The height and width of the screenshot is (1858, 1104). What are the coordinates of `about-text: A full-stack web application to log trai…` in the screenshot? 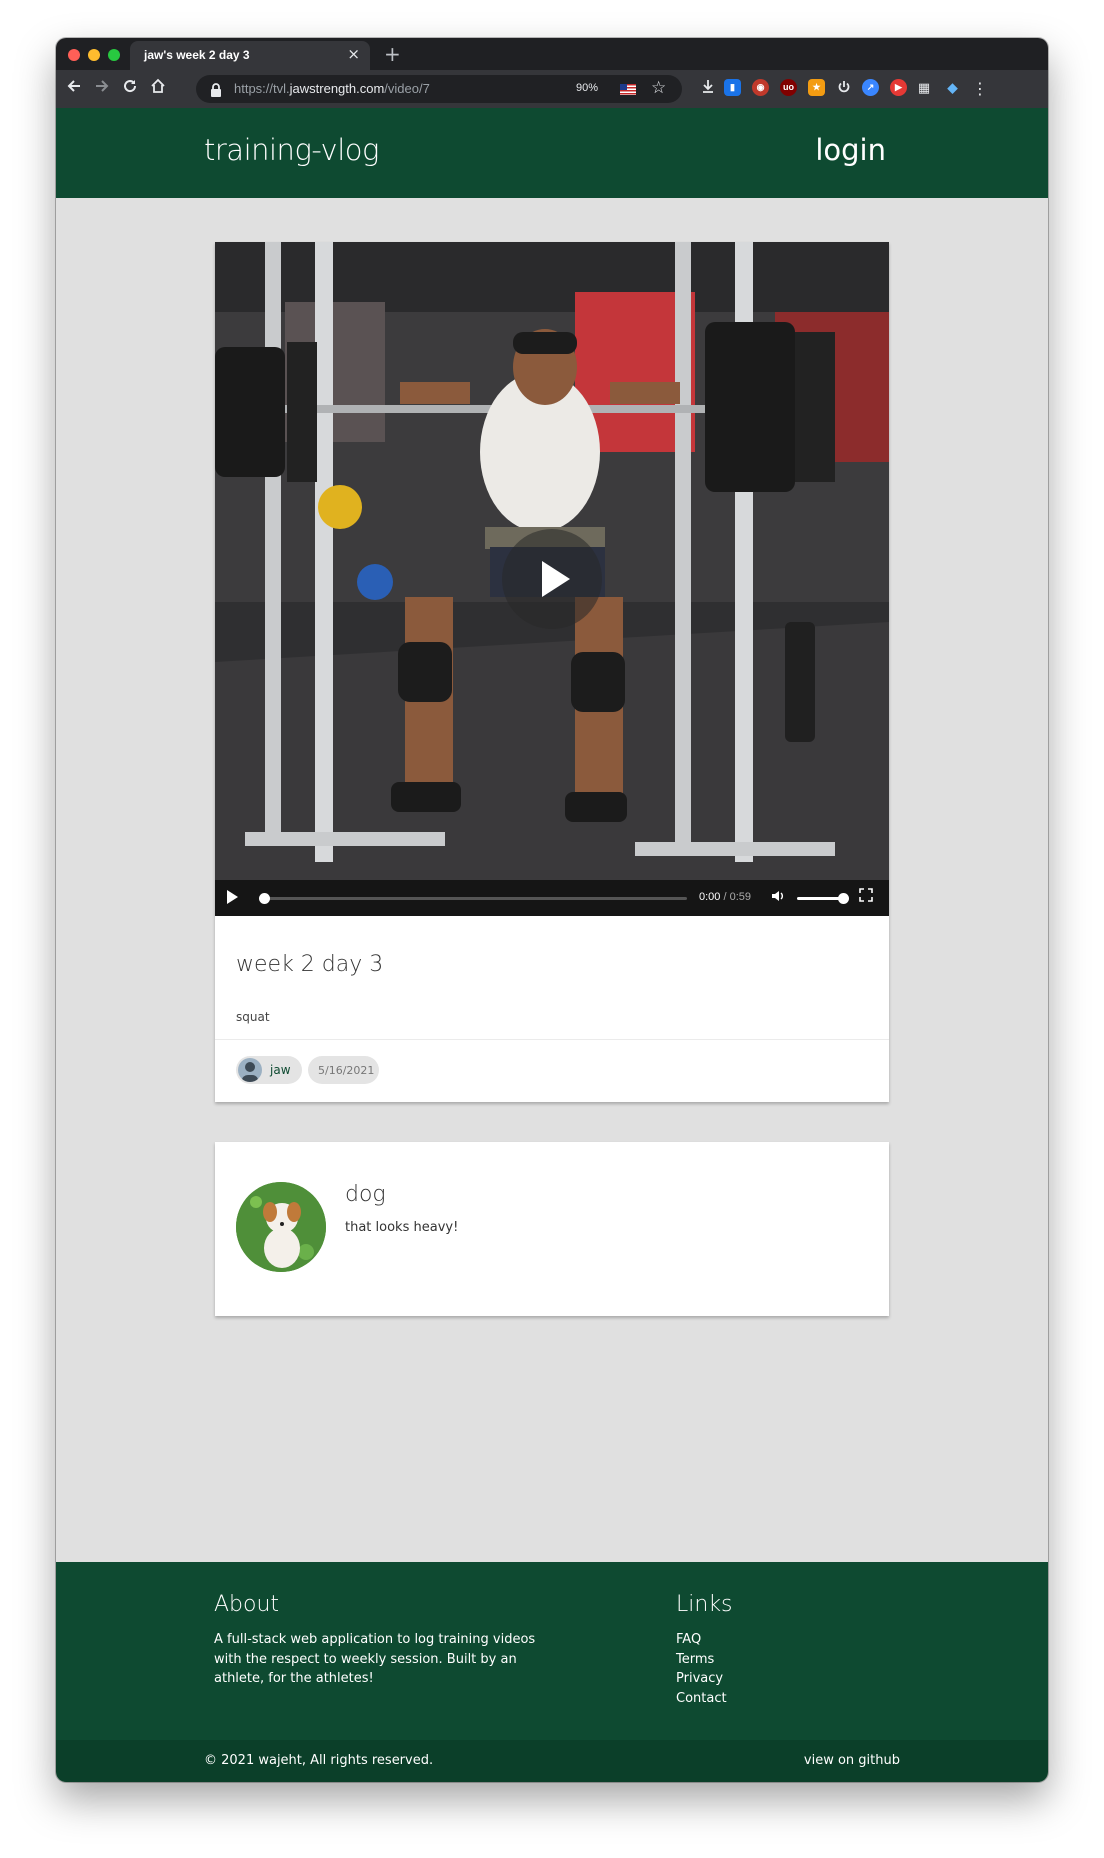 It's located at (375, 1659).